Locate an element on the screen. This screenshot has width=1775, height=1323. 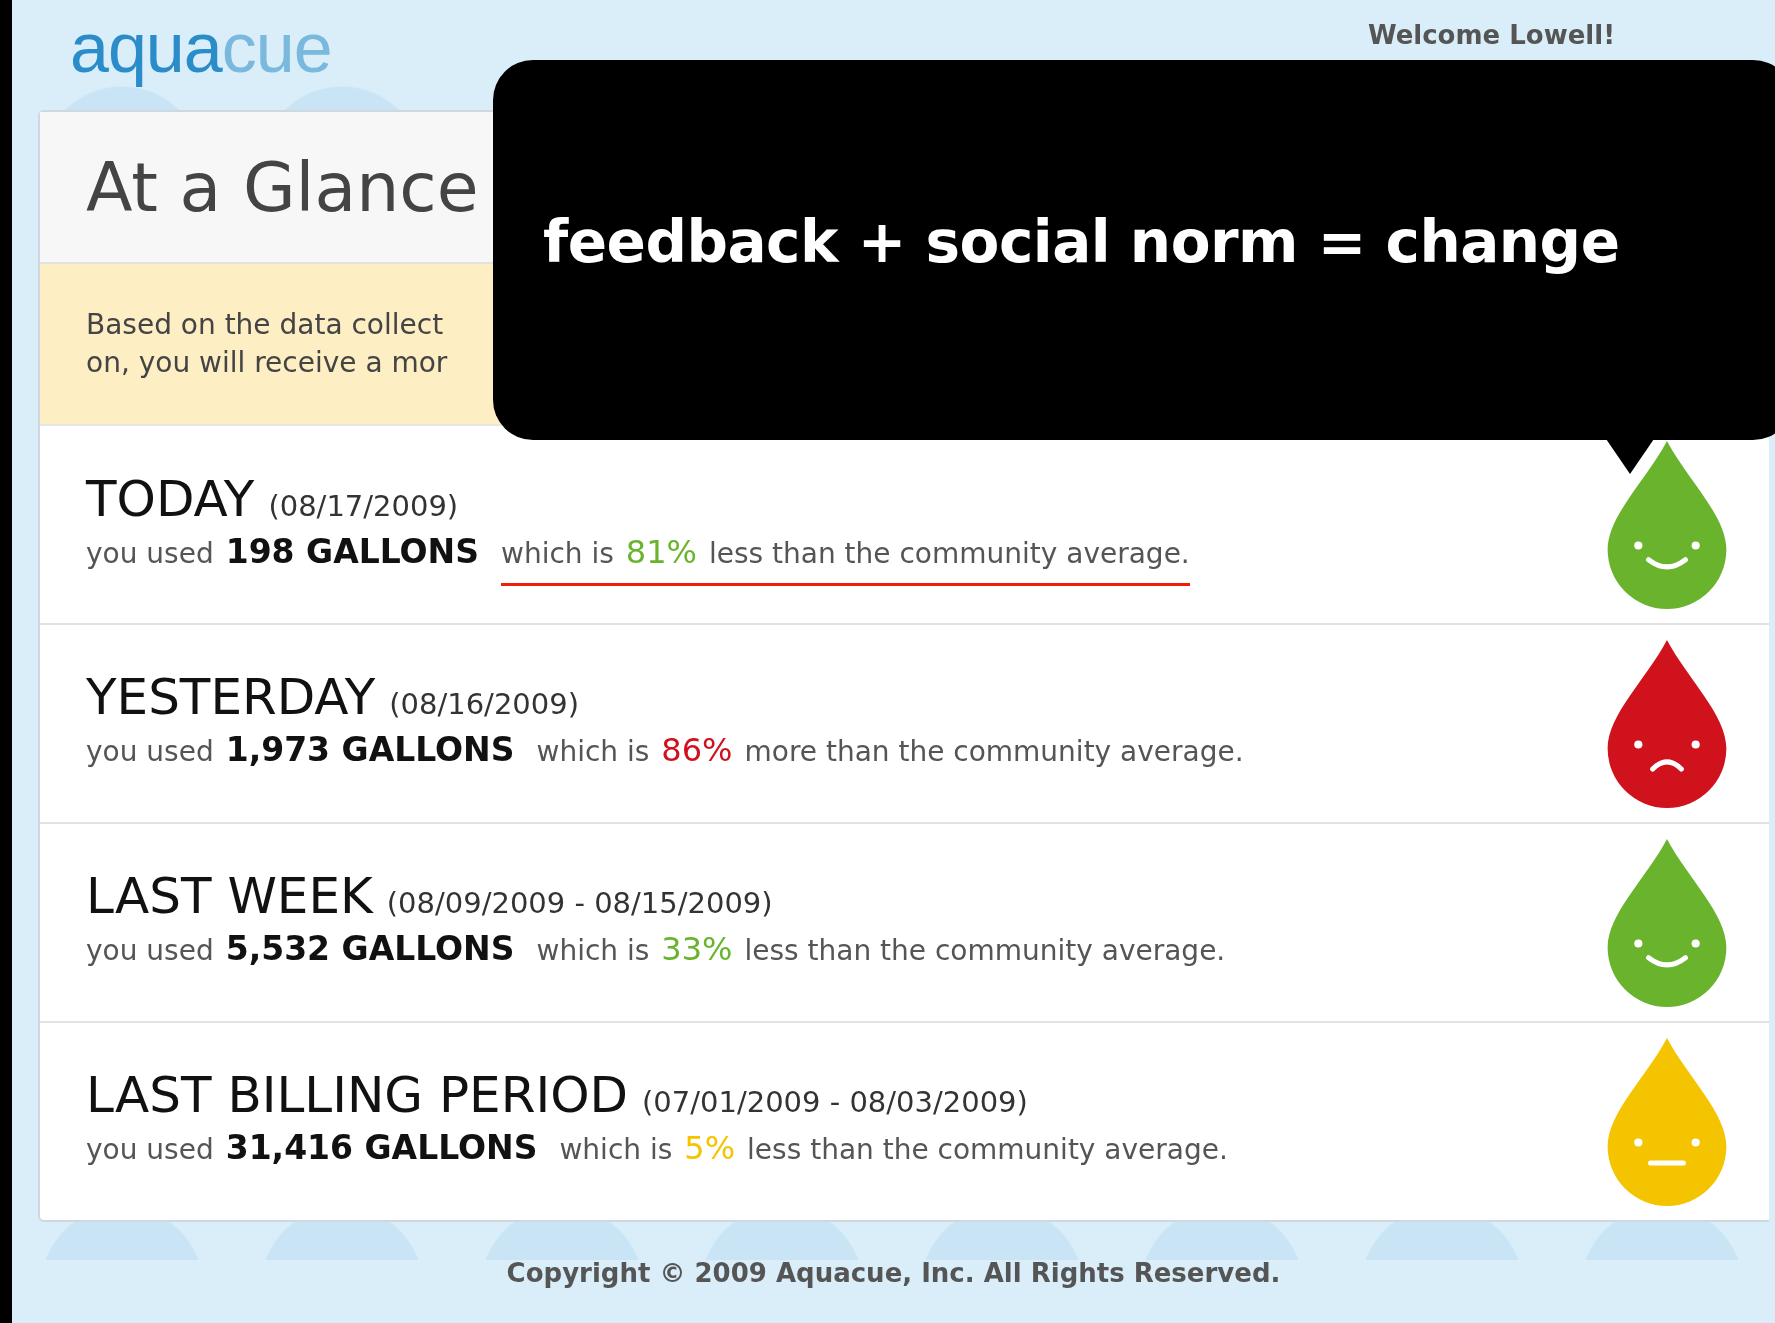
callout-text: feedback + social norm = change is located at coordinates (1081, 242).